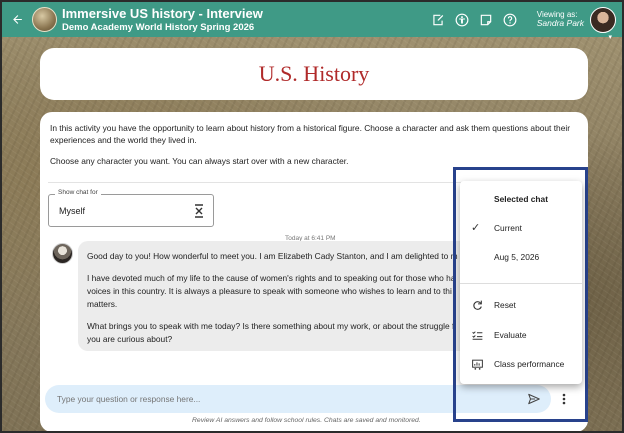  I want to click on show-chat-for-select: Show chat for Myself, so click(131, 208).